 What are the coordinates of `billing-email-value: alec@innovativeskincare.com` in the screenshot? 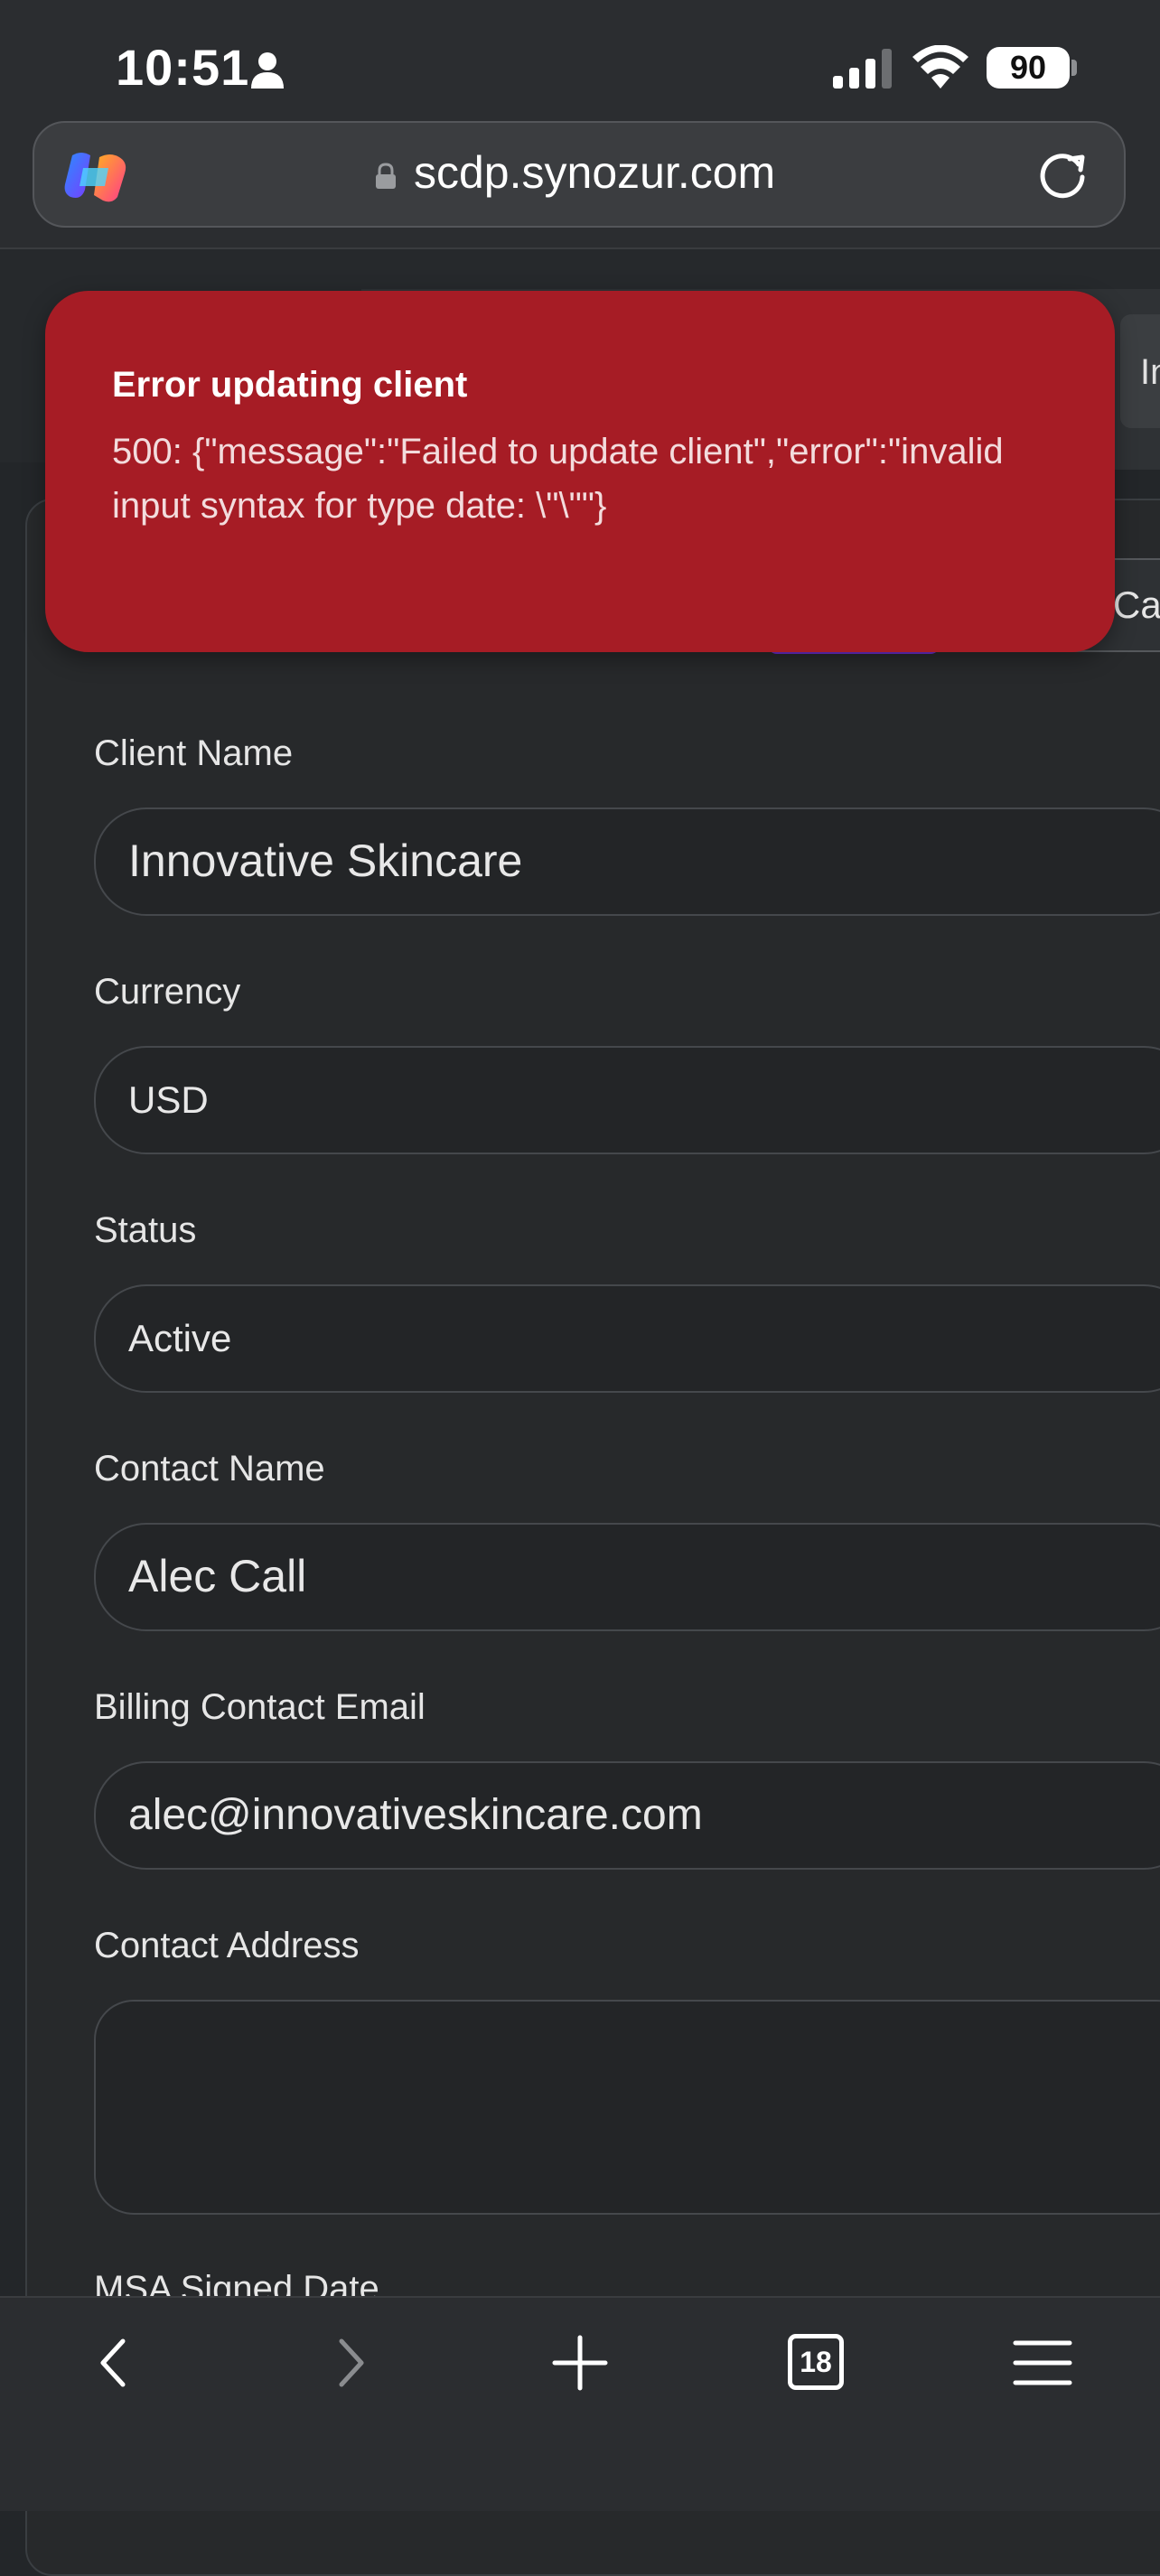 It's located at (416, 1815).